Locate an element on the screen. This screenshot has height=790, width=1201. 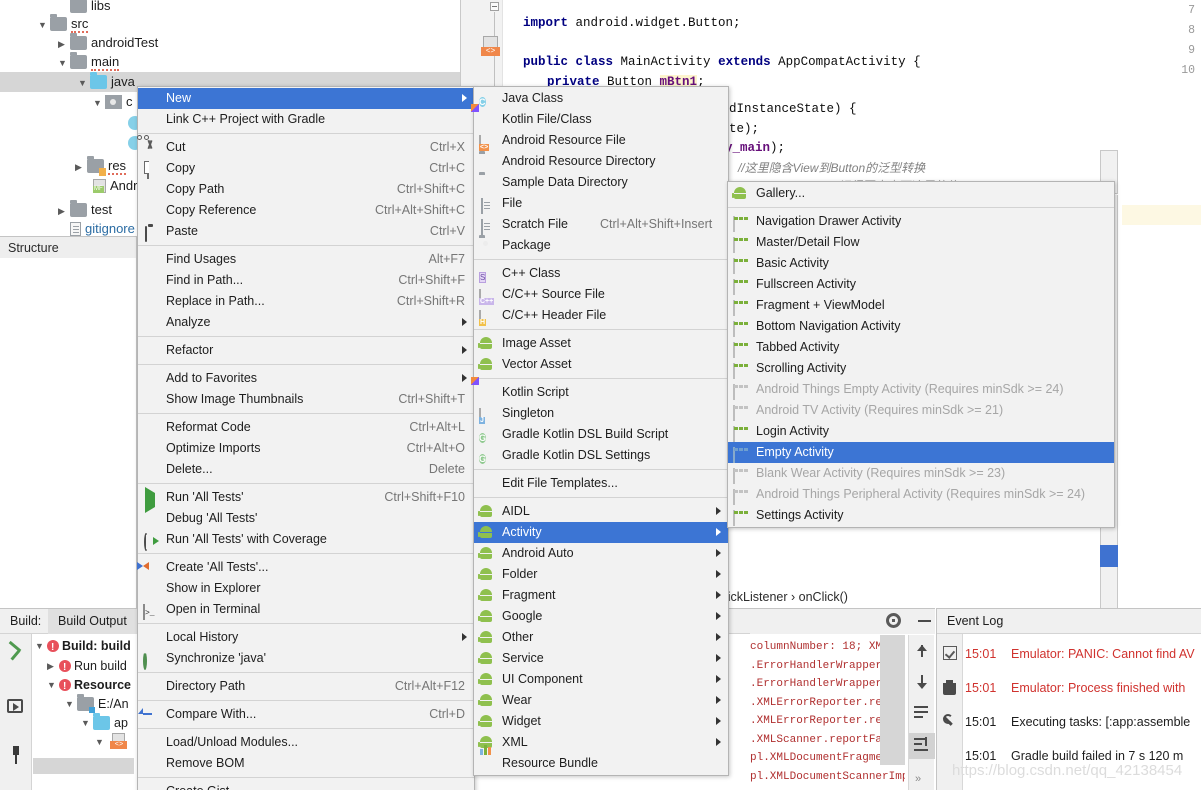
menu-item-scratch-file: Scratch File Ctrl+Alt+Shift+Insert is located at coordinates (601, 224).